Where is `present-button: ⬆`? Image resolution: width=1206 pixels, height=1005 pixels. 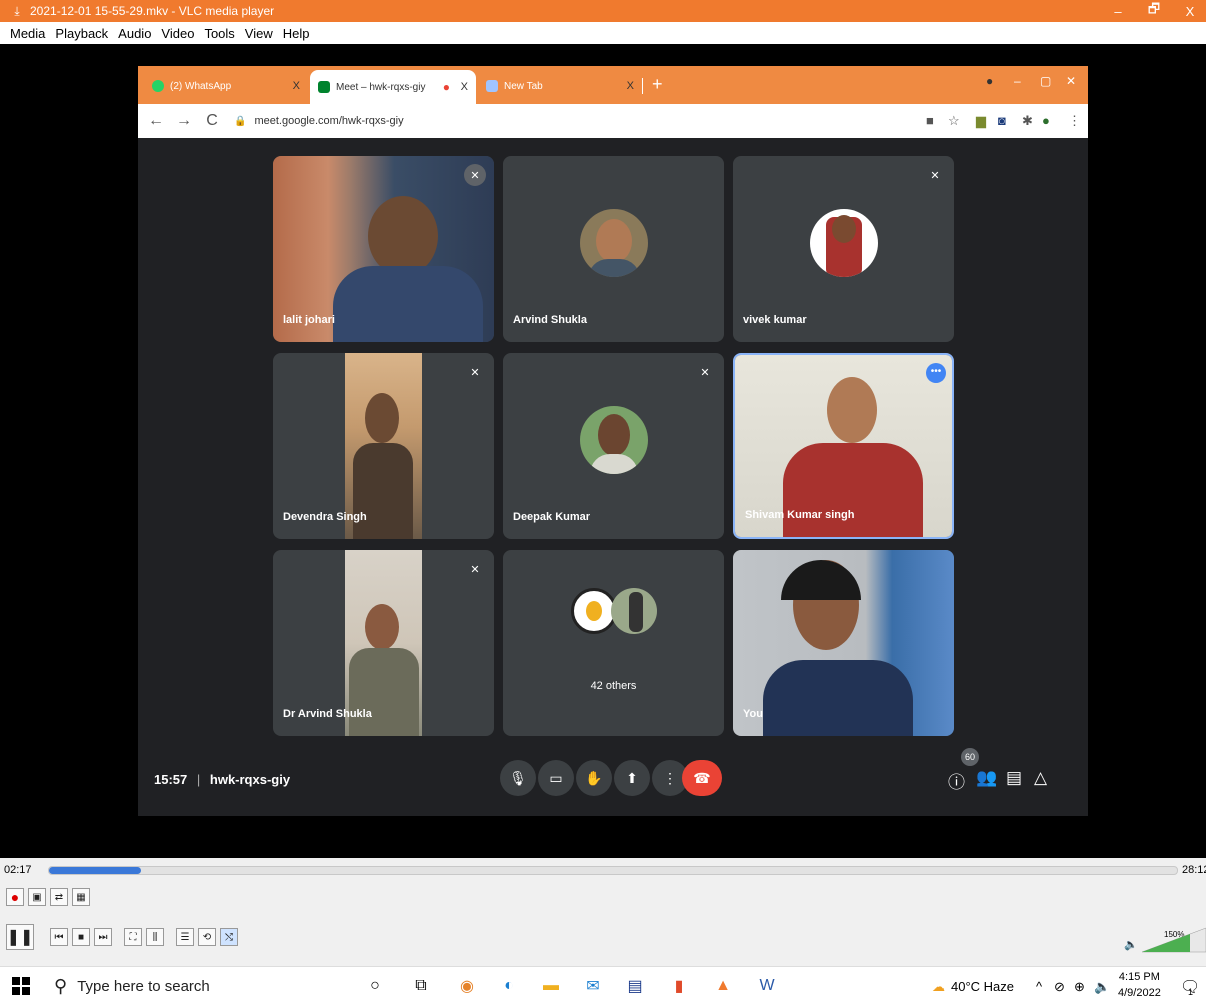
present-button: ⬆ is located at coordinates (632, 778).